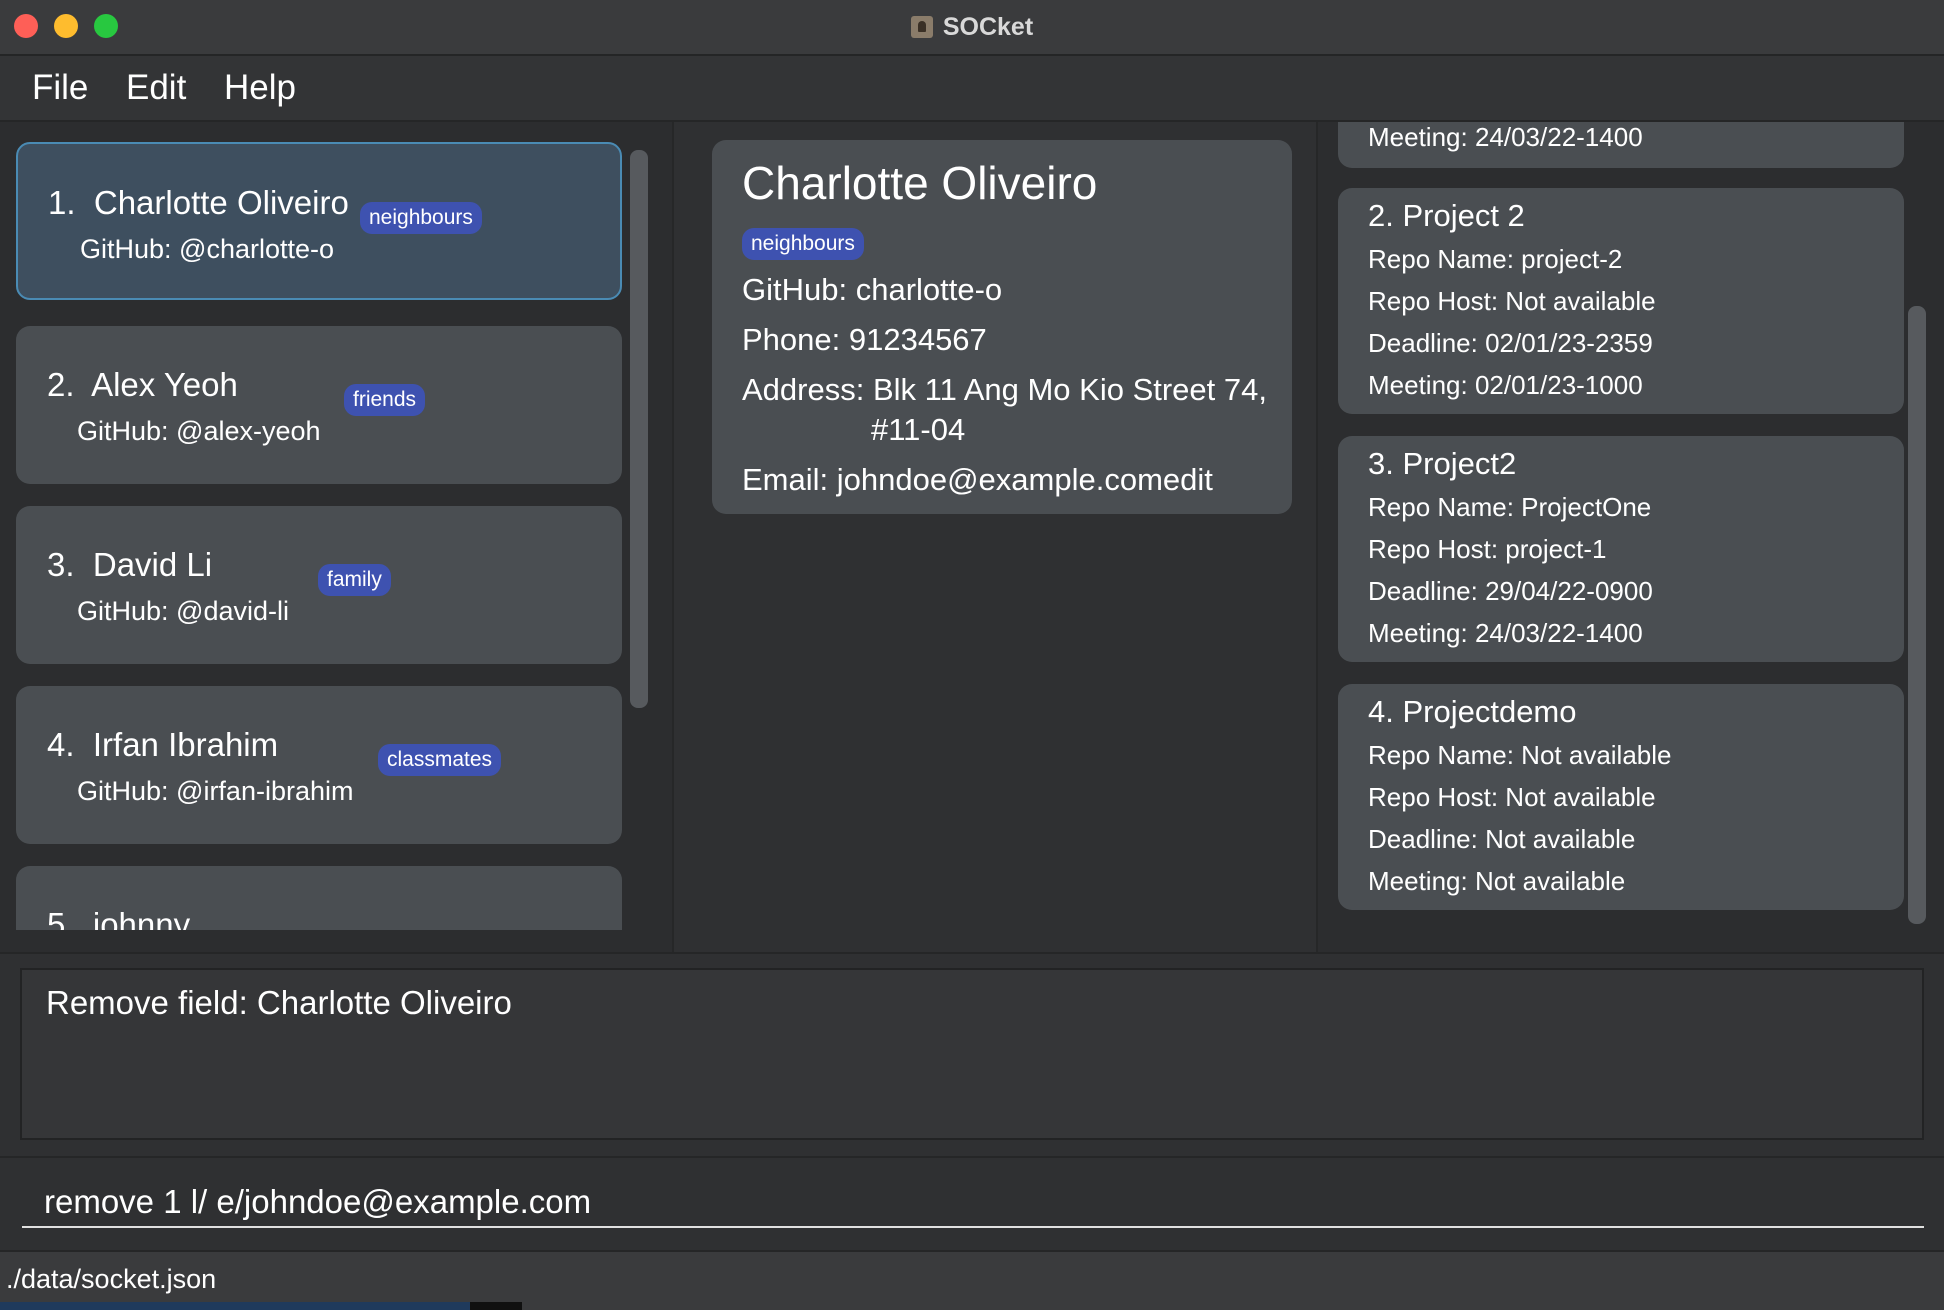 This screenshot has width=1944, height=1310. I want to click on person-github: GitHub: @david-li, so click(183, 611).